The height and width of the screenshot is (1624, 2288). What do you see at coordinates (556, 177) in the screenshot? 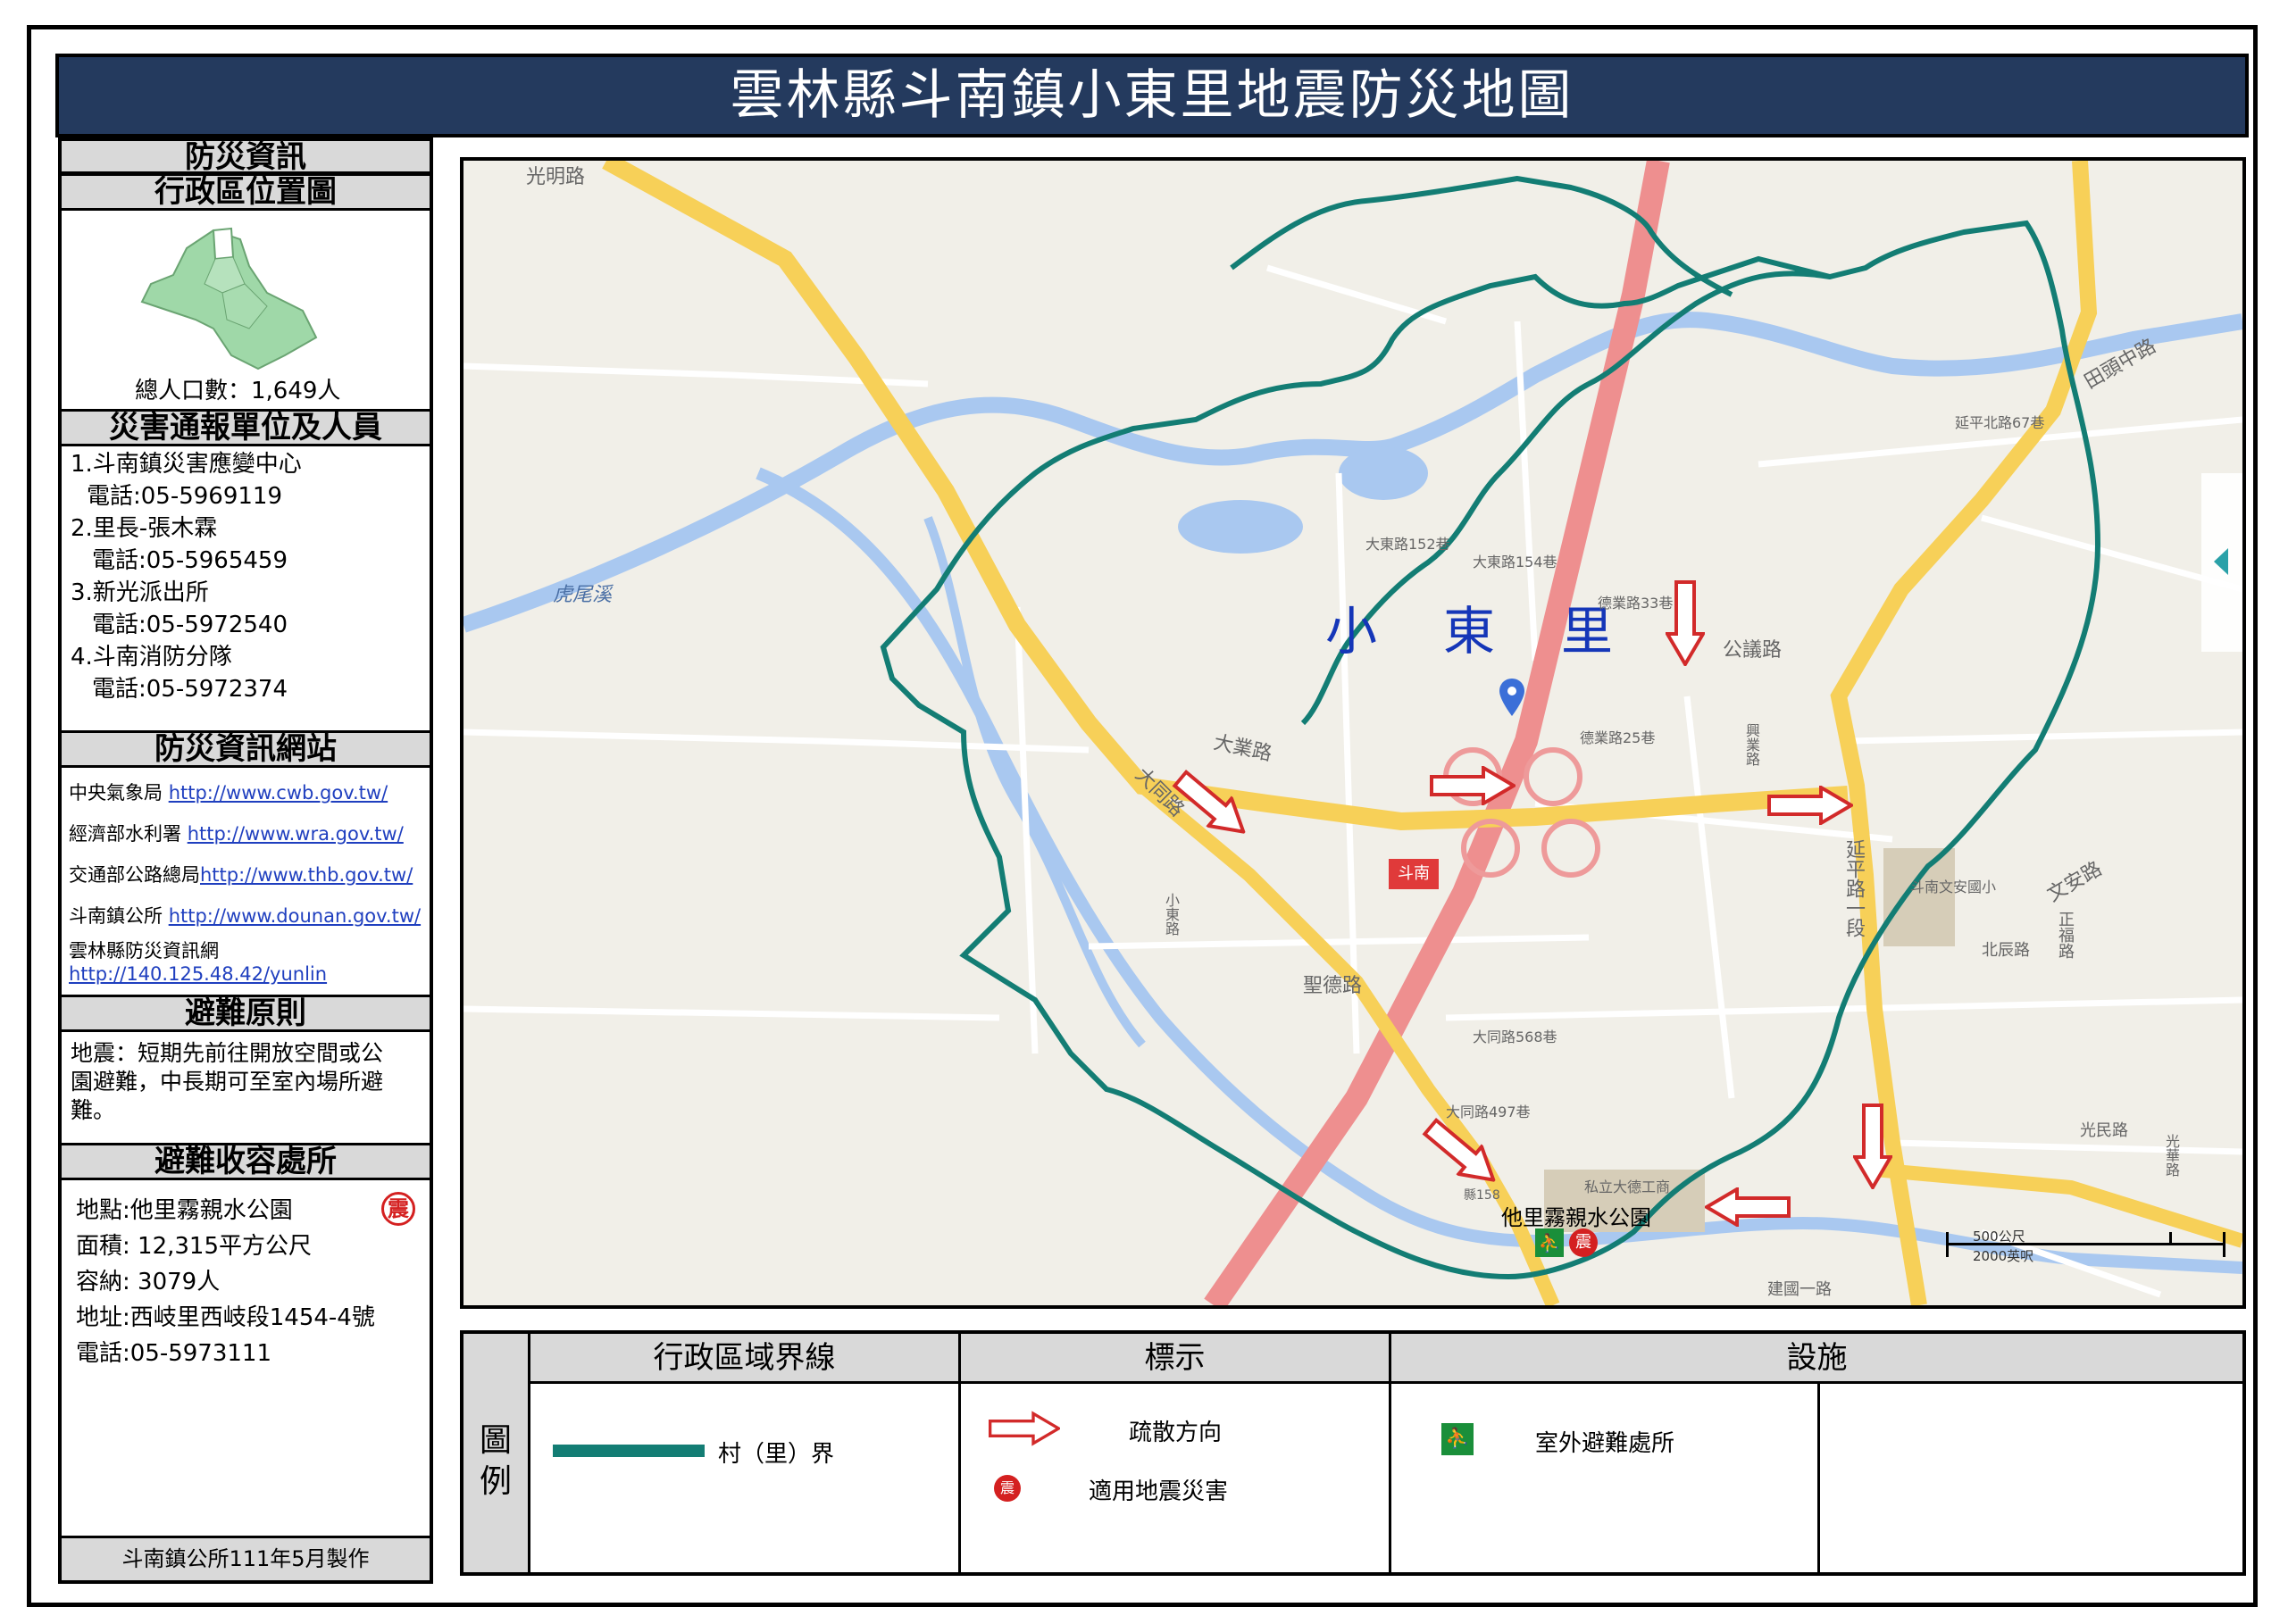
I see `road-label: 光明路` at bounding box center [556, 177].